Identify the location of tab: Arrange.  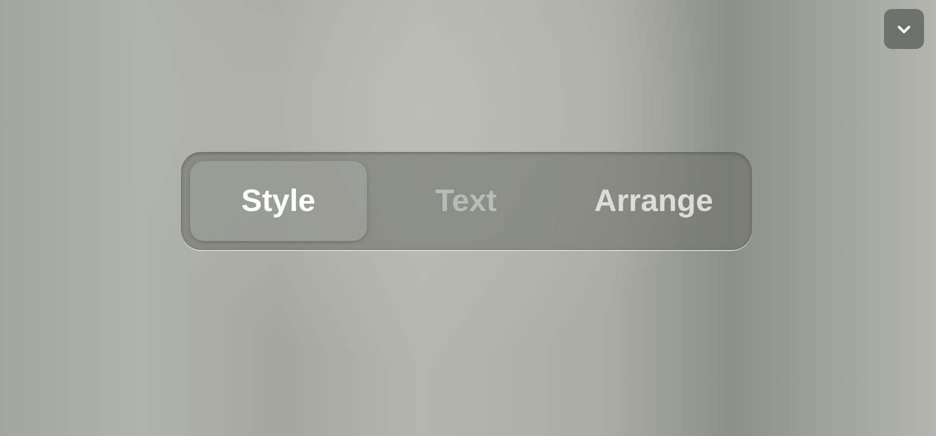
(653, 201).